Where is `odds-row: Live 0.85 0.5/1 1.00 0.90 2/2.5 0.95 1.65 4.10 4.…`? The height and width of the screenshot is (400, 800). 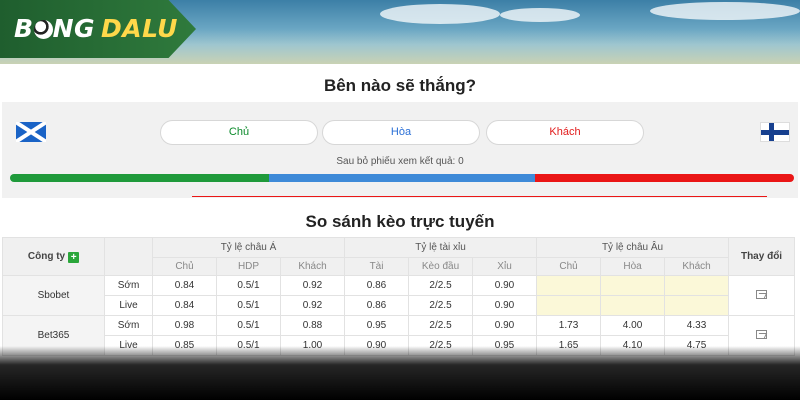 odds-row: Live 0.85 0.5/1 1.00 0.90 2/2.5 0.95 1.65 4.10 4.… is located at coordinates (399, 345).